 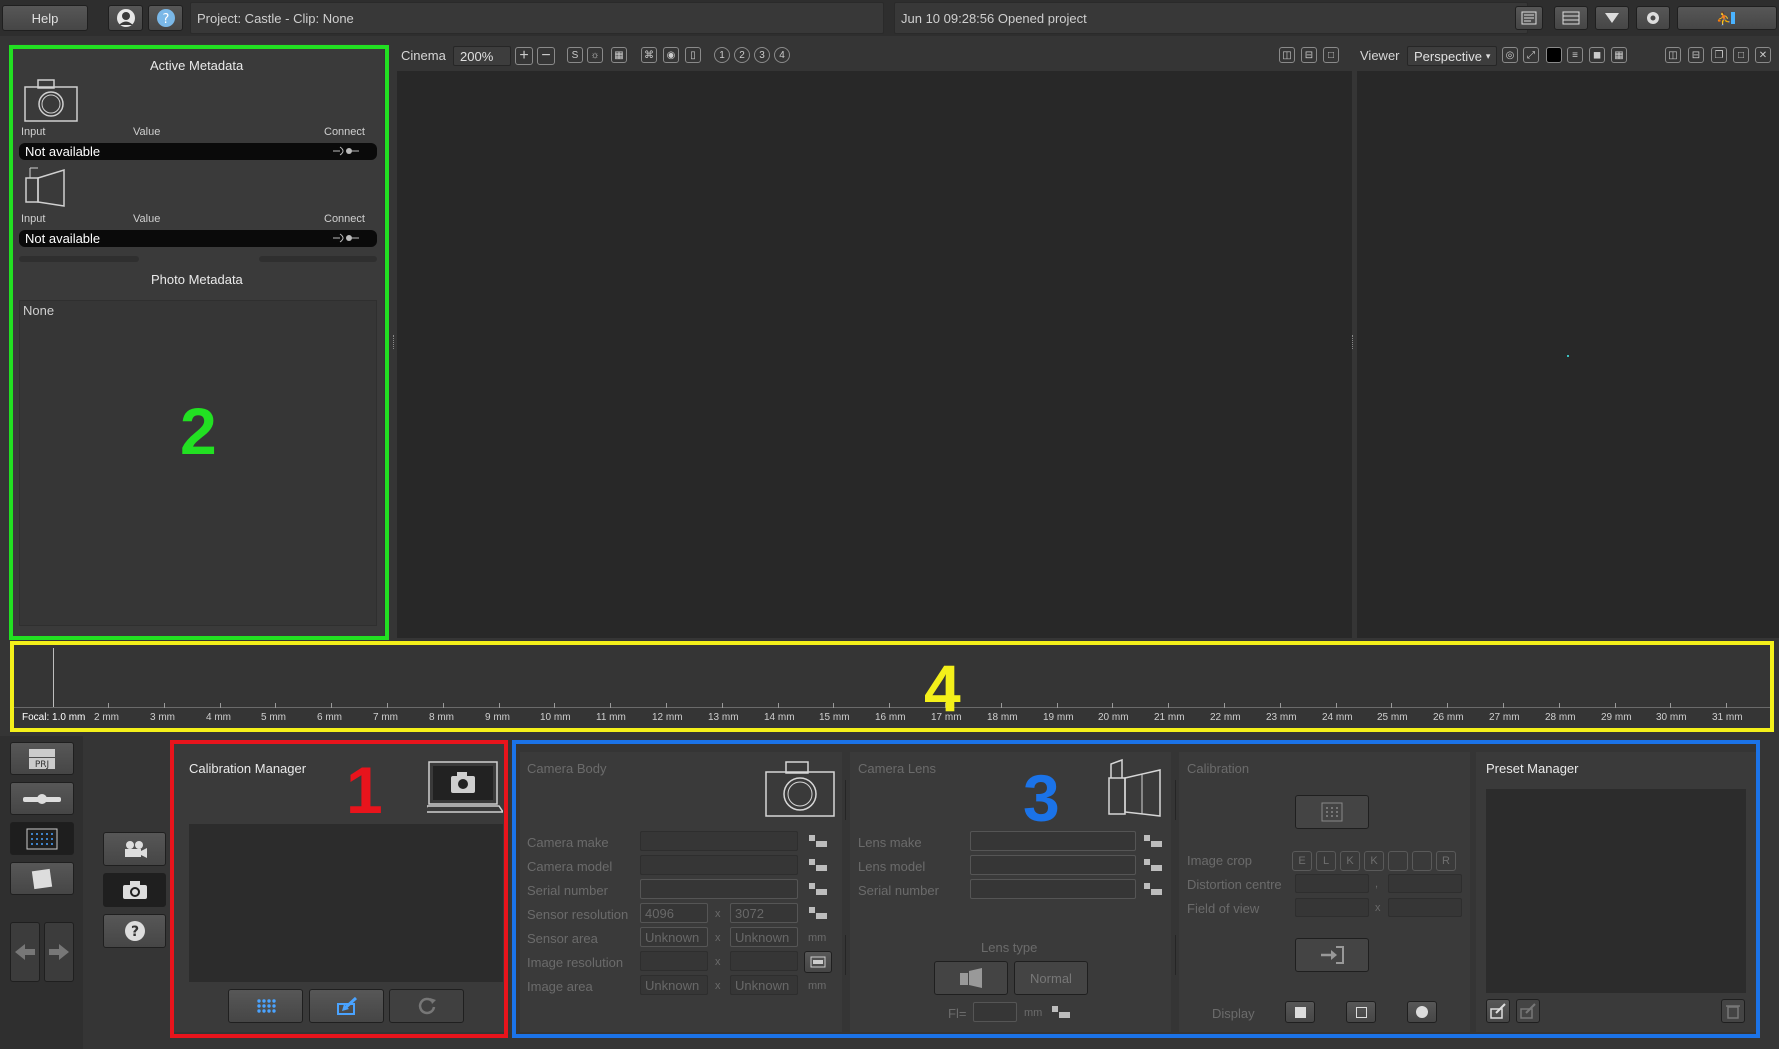 What do you see at coordinates (1425, 907) in the screenshot?
I see `field-of-view-y-field` at bounding box center [1425, 907].